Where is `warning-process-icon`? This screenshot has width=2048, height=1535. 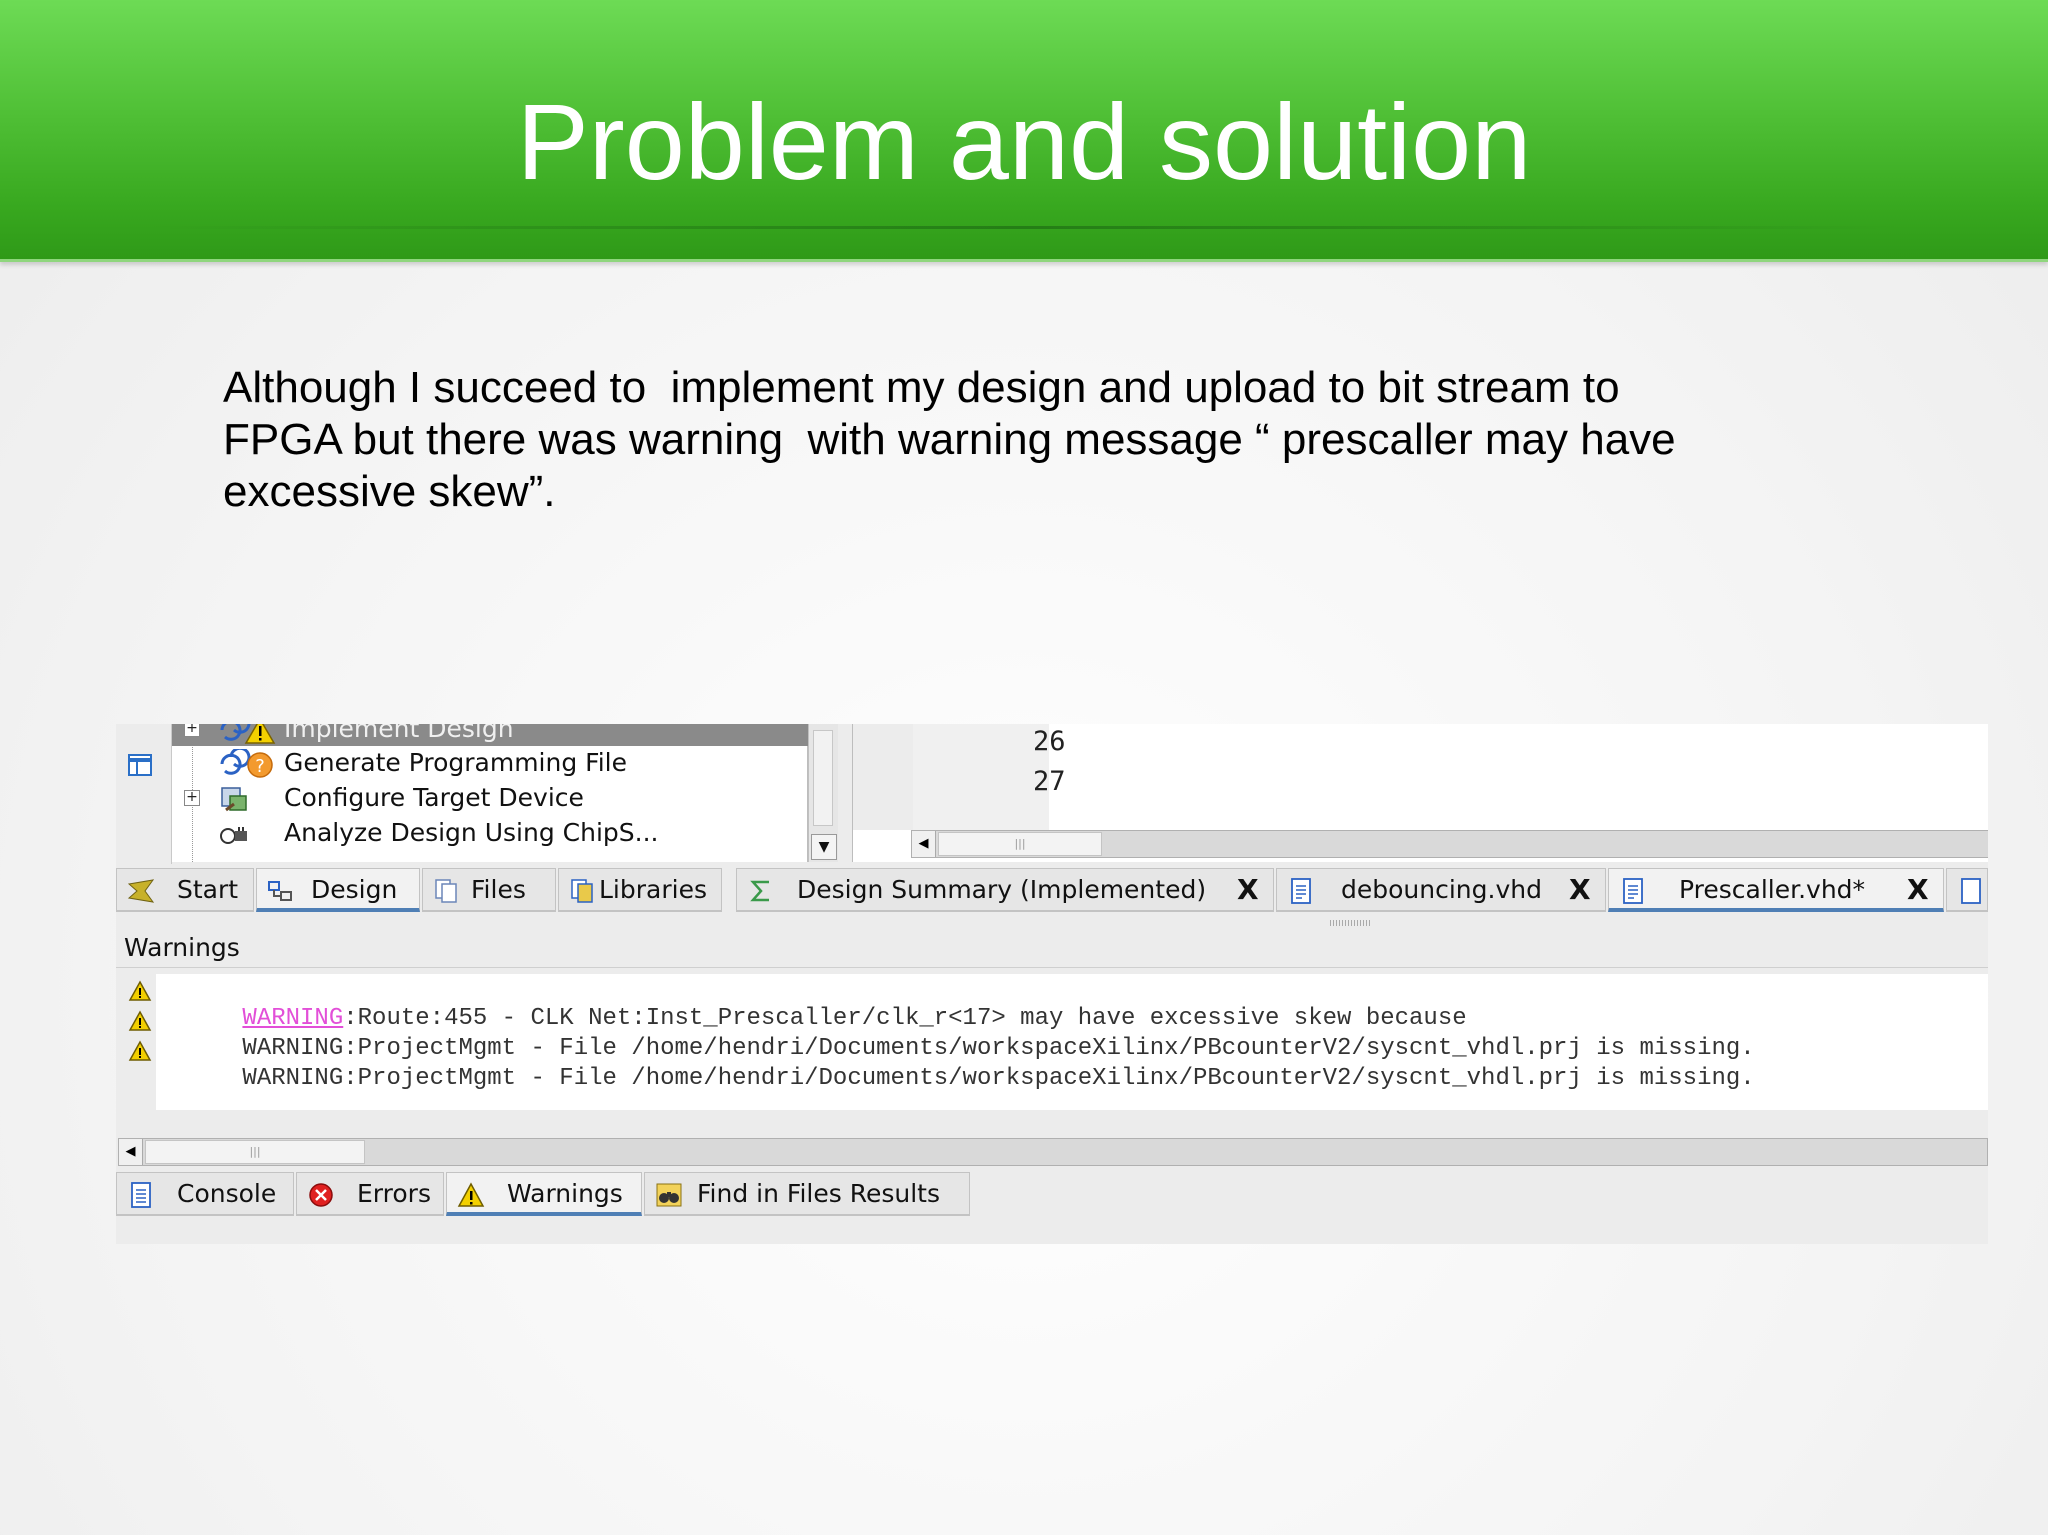 warning-process-icon is located at coordinates (248, 734).